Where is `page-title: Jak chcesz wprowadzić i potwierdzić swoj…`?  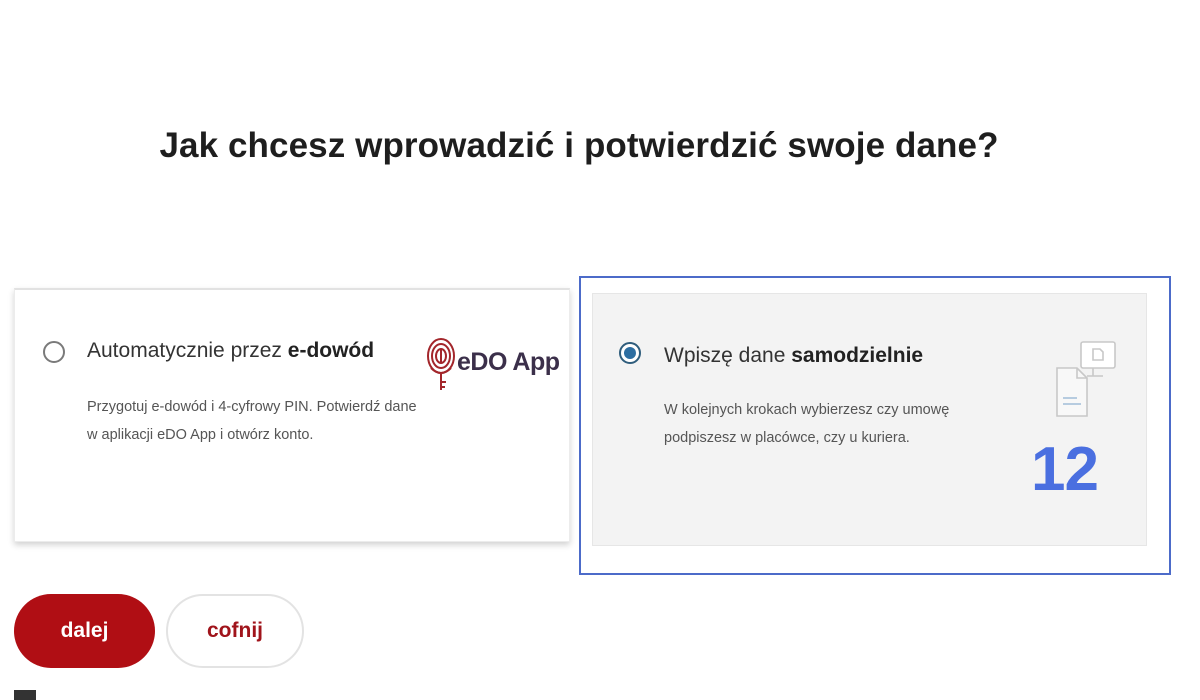 page-title: Jak chcesz wprowadzić i potwierdzić swoj… is located at coordinates (579, 145).